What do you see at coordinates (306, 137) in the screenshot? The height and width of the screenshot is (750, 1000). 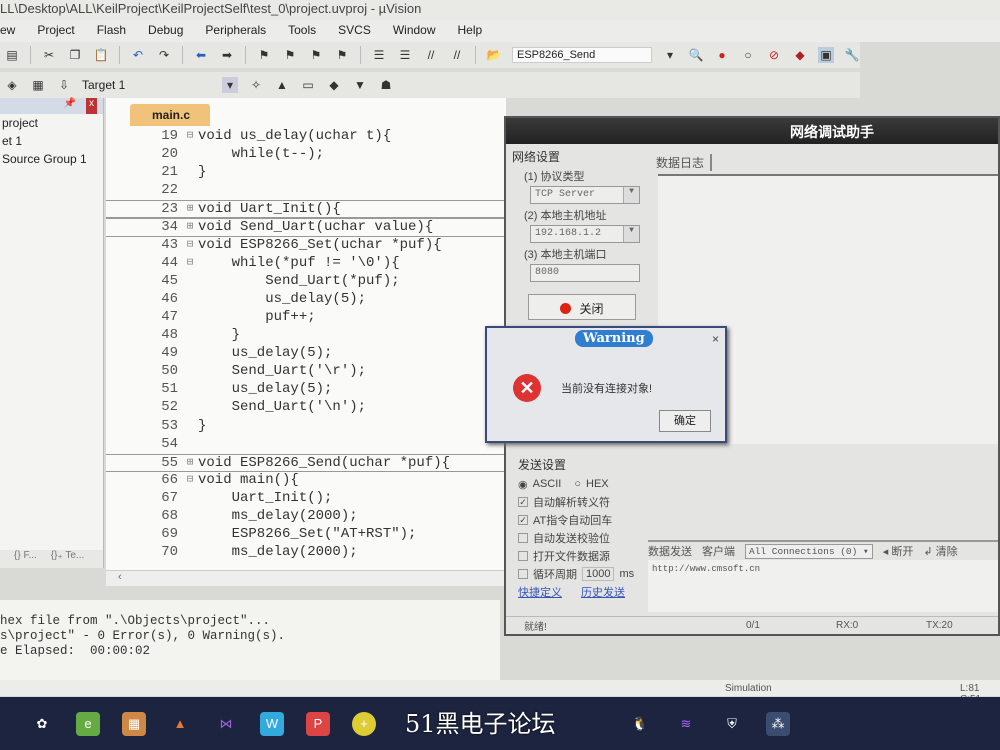 I see `code-line: 19 ⊟ void us_delay(uchar t){` at bounding box center [306, 137].